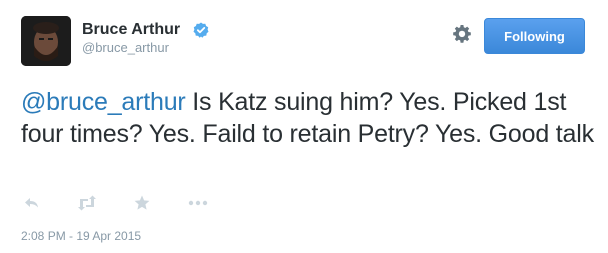 The width and height of the screenshot is (608, 253). What do you see at coordinates (198, 203) in the screenshot?
I see `more-icon` at bounding box center [198, 203].